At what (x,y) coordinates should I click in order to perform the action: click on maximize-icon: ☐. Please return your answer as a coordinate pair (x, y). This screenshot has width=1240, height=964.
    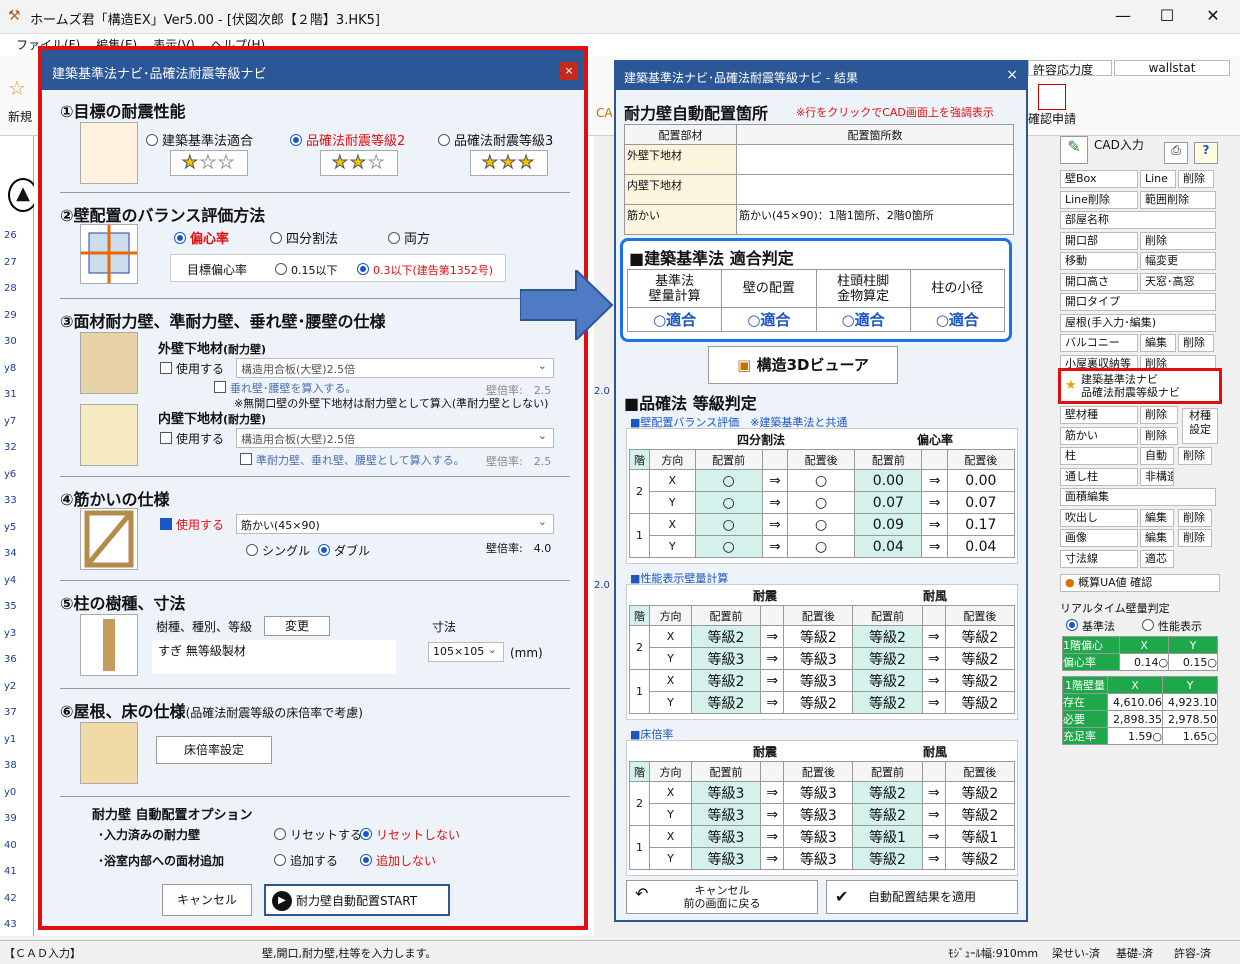
    Looking at the image, I should click on (1167, 15).